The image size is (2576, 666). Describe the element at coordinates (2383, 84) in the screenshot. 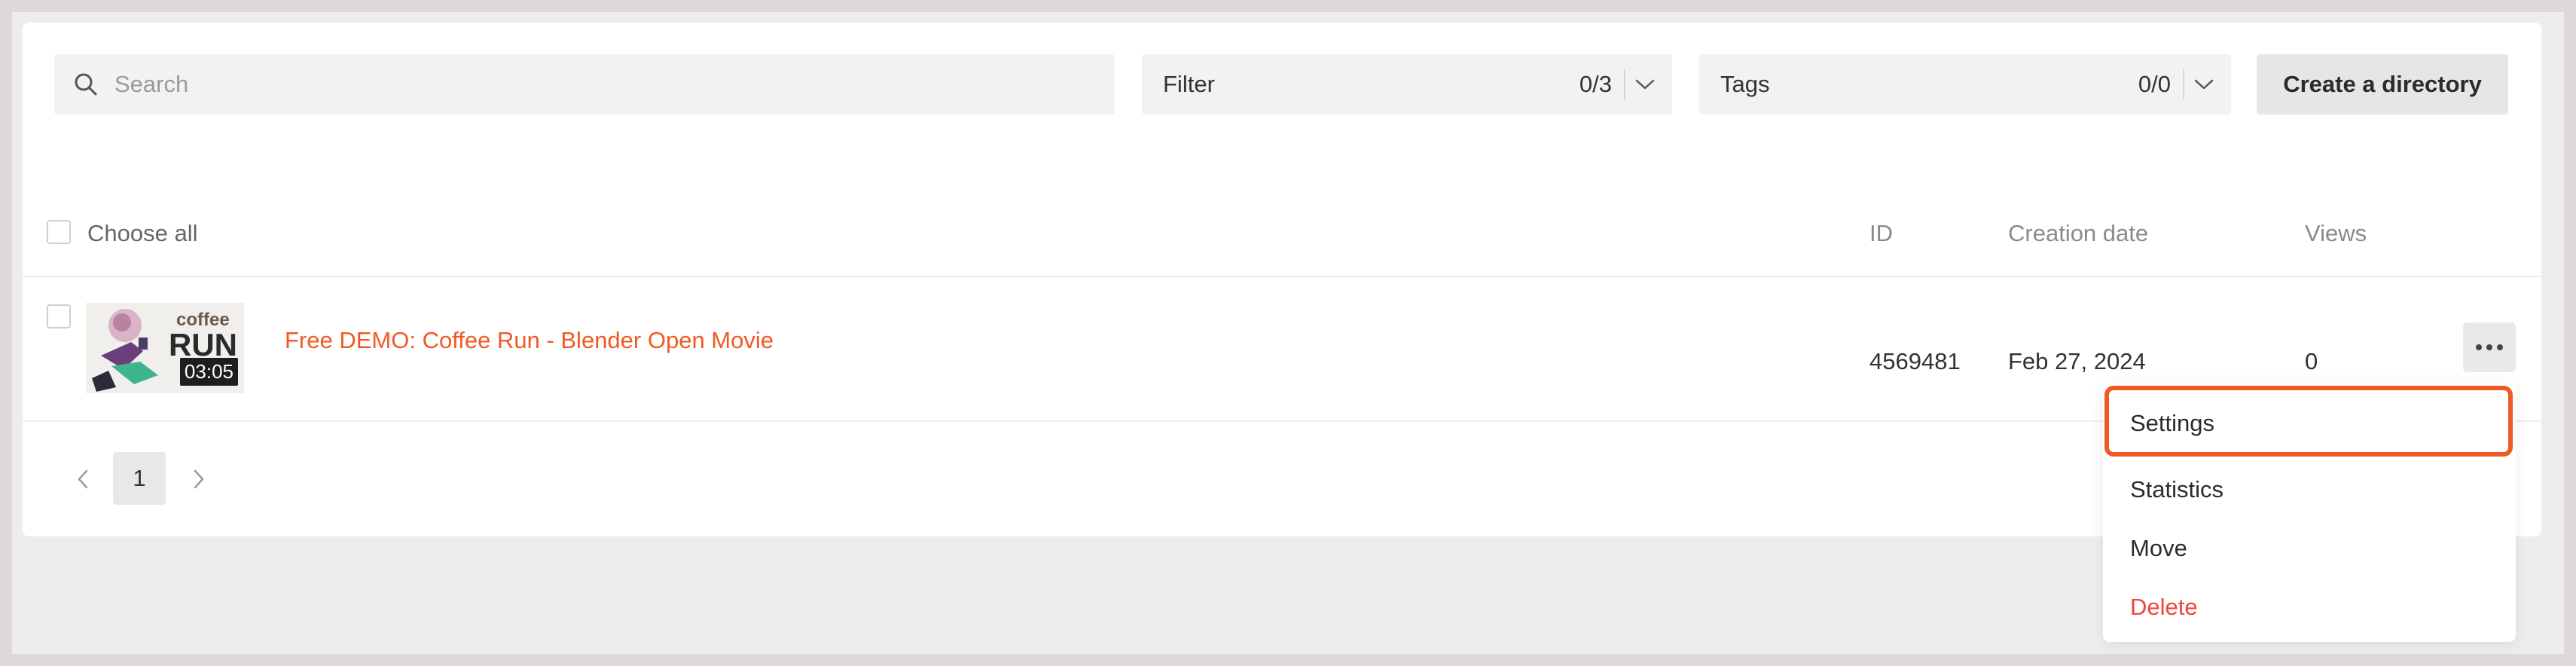

I see `create-directory-button: Create a directory` at that location.